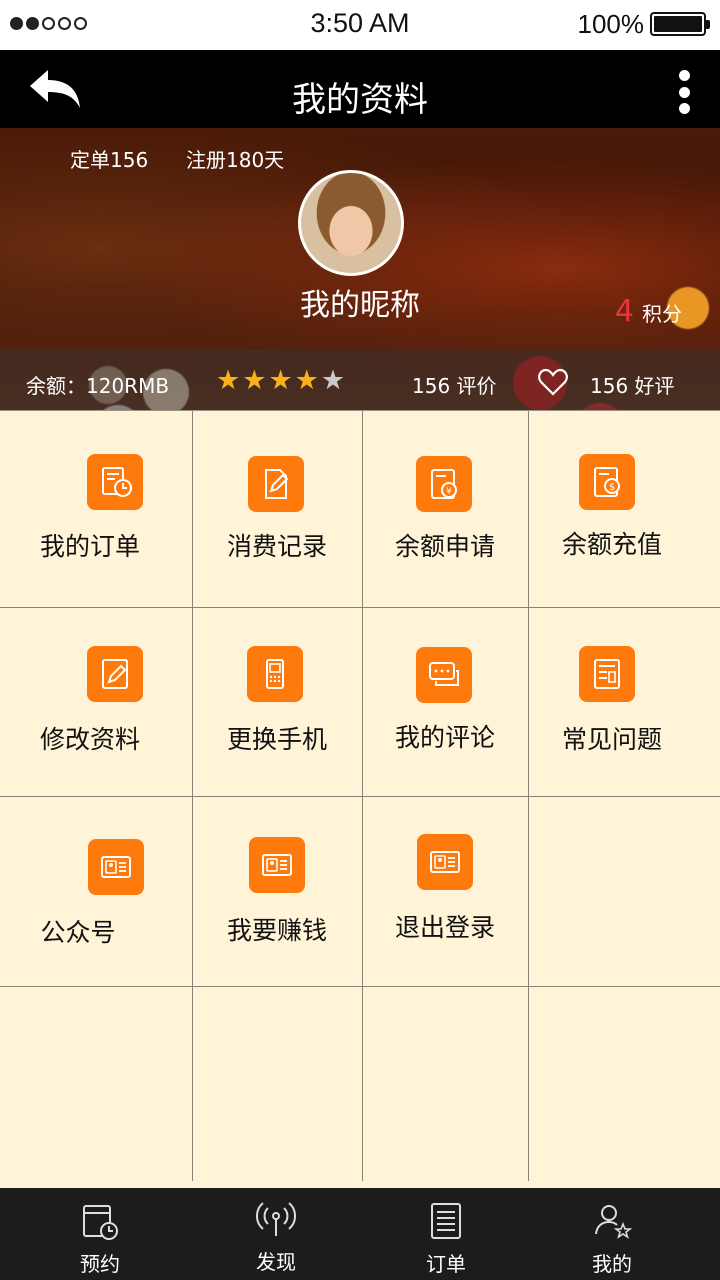 This screenshot has height=1280, width=720. Describe the element at coordinates (611, 544) in the screenshot. I see `menu-item-label: 余额充值` at that location.